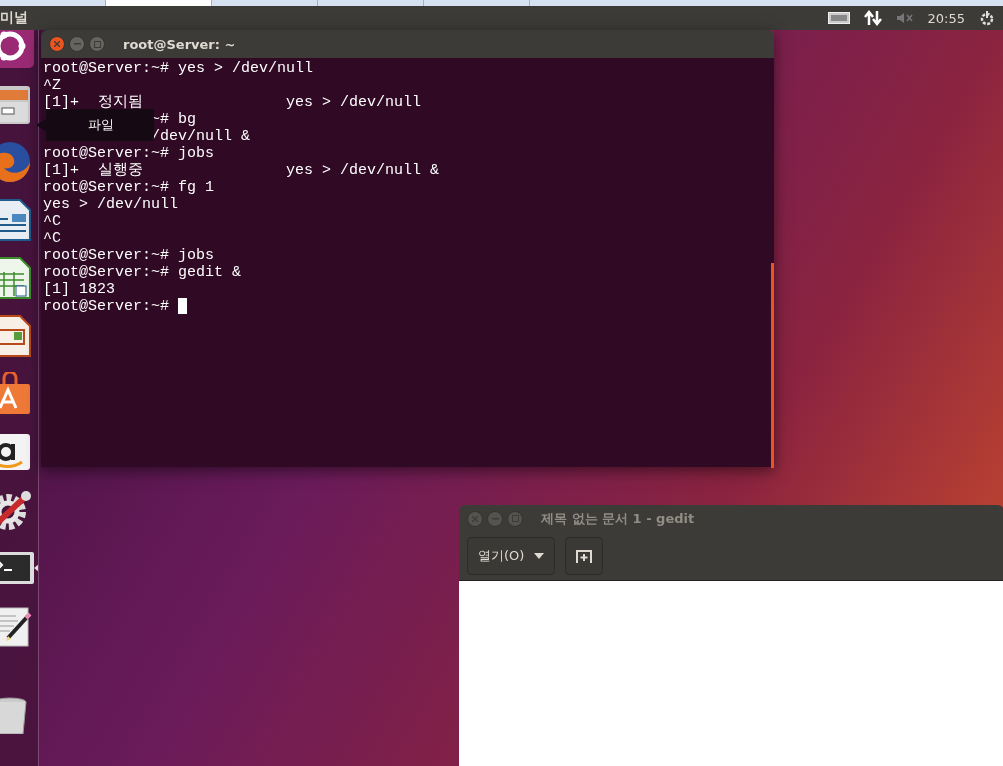  What do you see at coordinates (79, 289) in the screenshot?
I see `terminal-line: [1] 1823` at bounding box center [79, 289].